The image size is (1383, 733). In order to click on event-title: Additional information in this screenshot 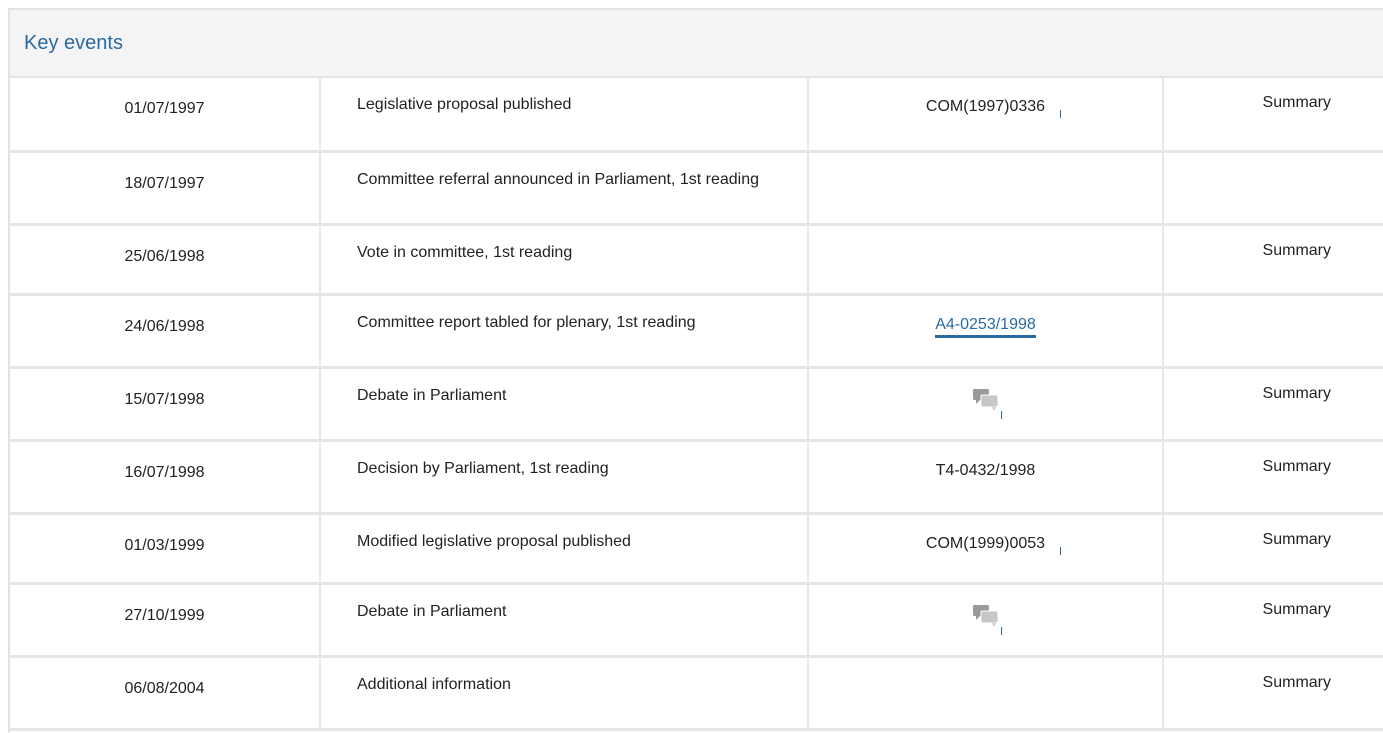, I will do `click(564, 693)`.